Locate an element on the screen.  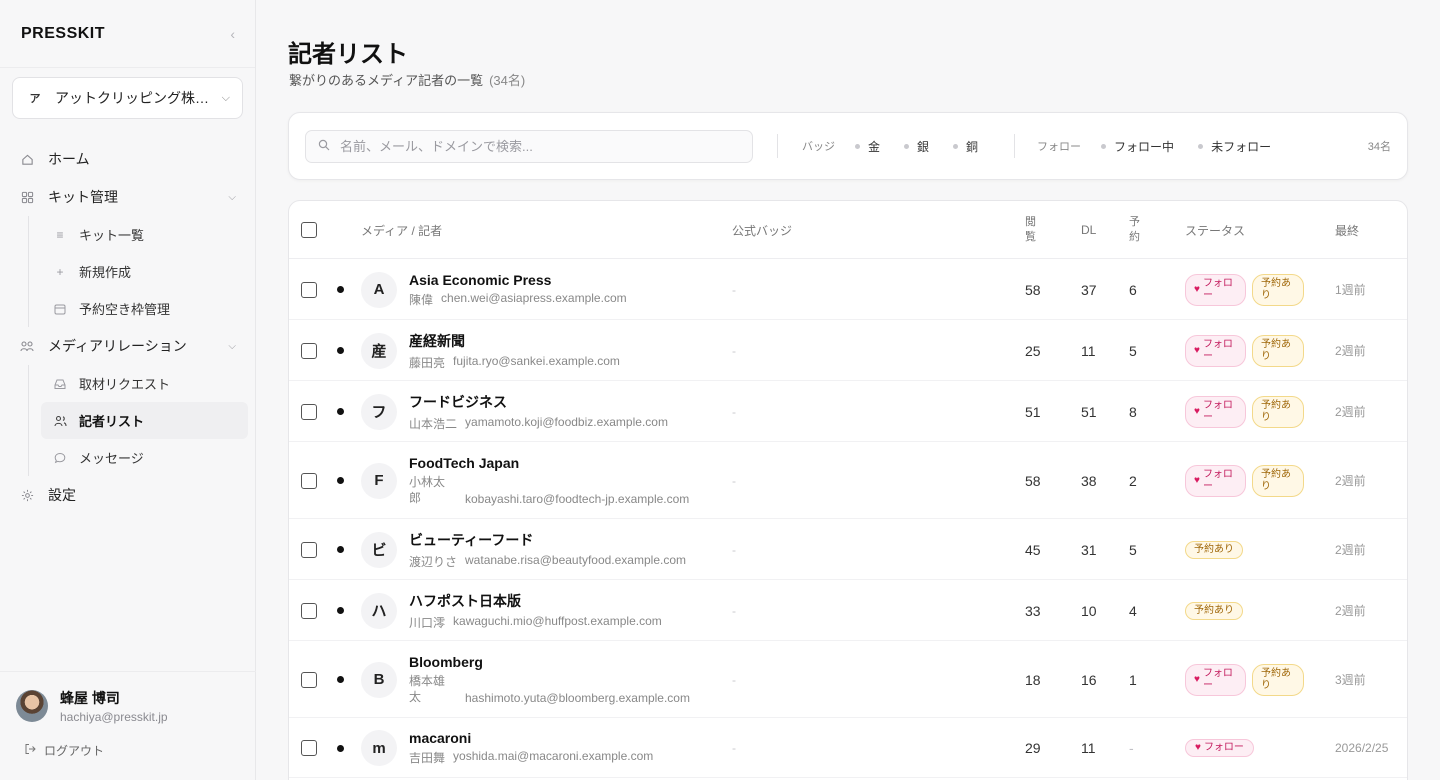
media-name: 産経新聞 is located at coordinates (437, 341).